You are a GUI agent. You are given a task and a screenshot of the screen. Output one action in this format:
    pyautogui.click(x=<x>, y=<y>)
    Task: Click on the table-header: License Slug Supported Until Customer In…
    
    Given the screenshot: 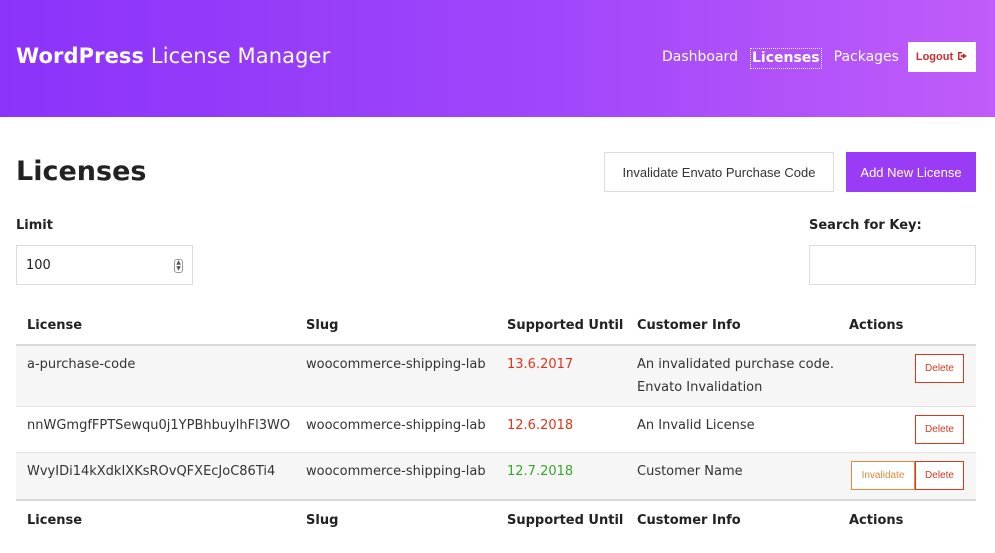 What is the action you would take?
    pyautogui.click(x=496, y=326)
    